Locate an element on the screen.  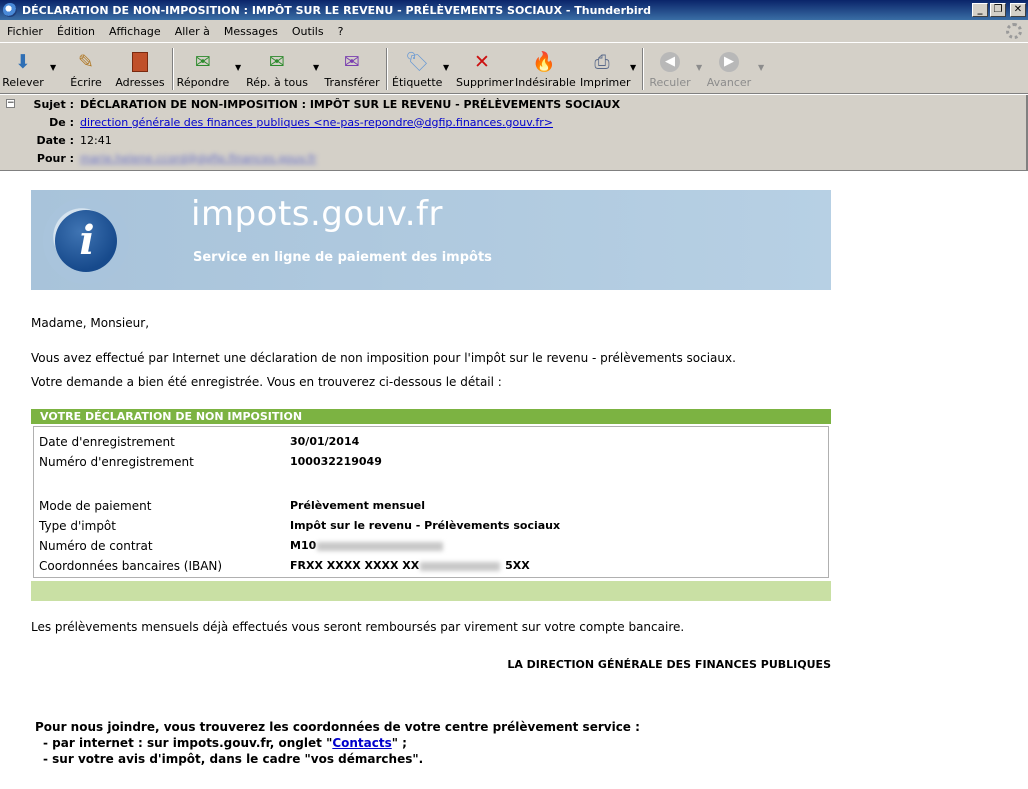
iban-suffix: 5XX is located at coordinates (517, 565).